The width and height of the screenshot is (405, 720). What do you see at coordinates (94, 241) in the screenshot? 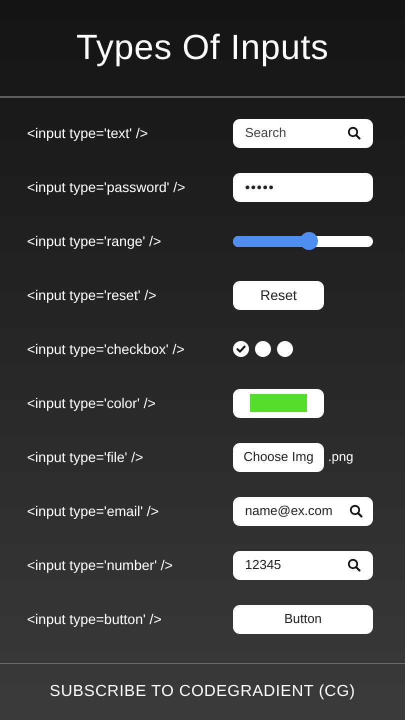
I see `input-type-label: <input type='range' />` at bounding box center [94, 241].